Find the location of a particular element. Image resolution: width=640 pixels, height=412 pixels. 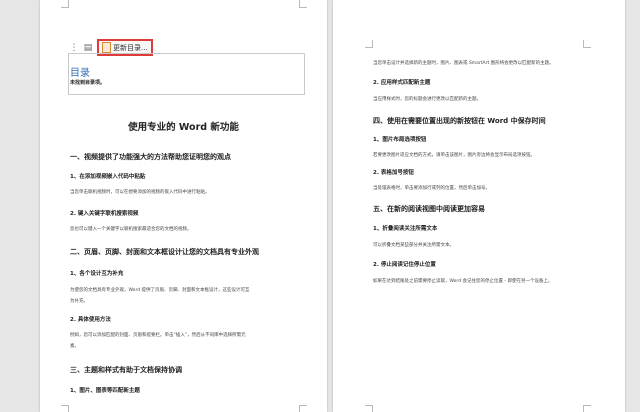

body-text: 您也可以键入一个关键字以联机搜索最适合您的文档的视频。 is located at coordinates (131, 229).